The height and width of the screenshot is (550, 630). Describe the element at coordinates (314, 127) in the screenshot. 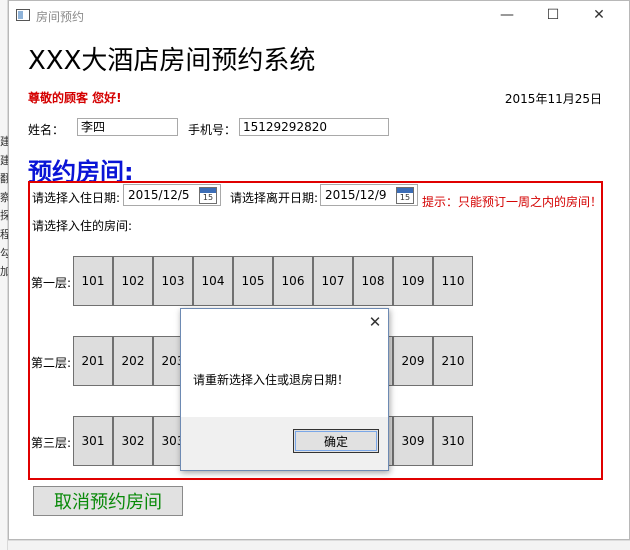

I see `phone-field: 15129292820` at that location.